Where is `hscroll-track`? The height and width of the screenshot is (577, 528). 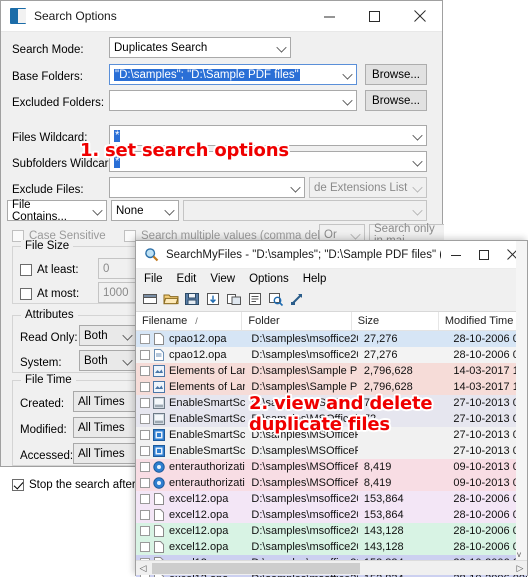
hscroll-track is located at coordinates (331, 568).